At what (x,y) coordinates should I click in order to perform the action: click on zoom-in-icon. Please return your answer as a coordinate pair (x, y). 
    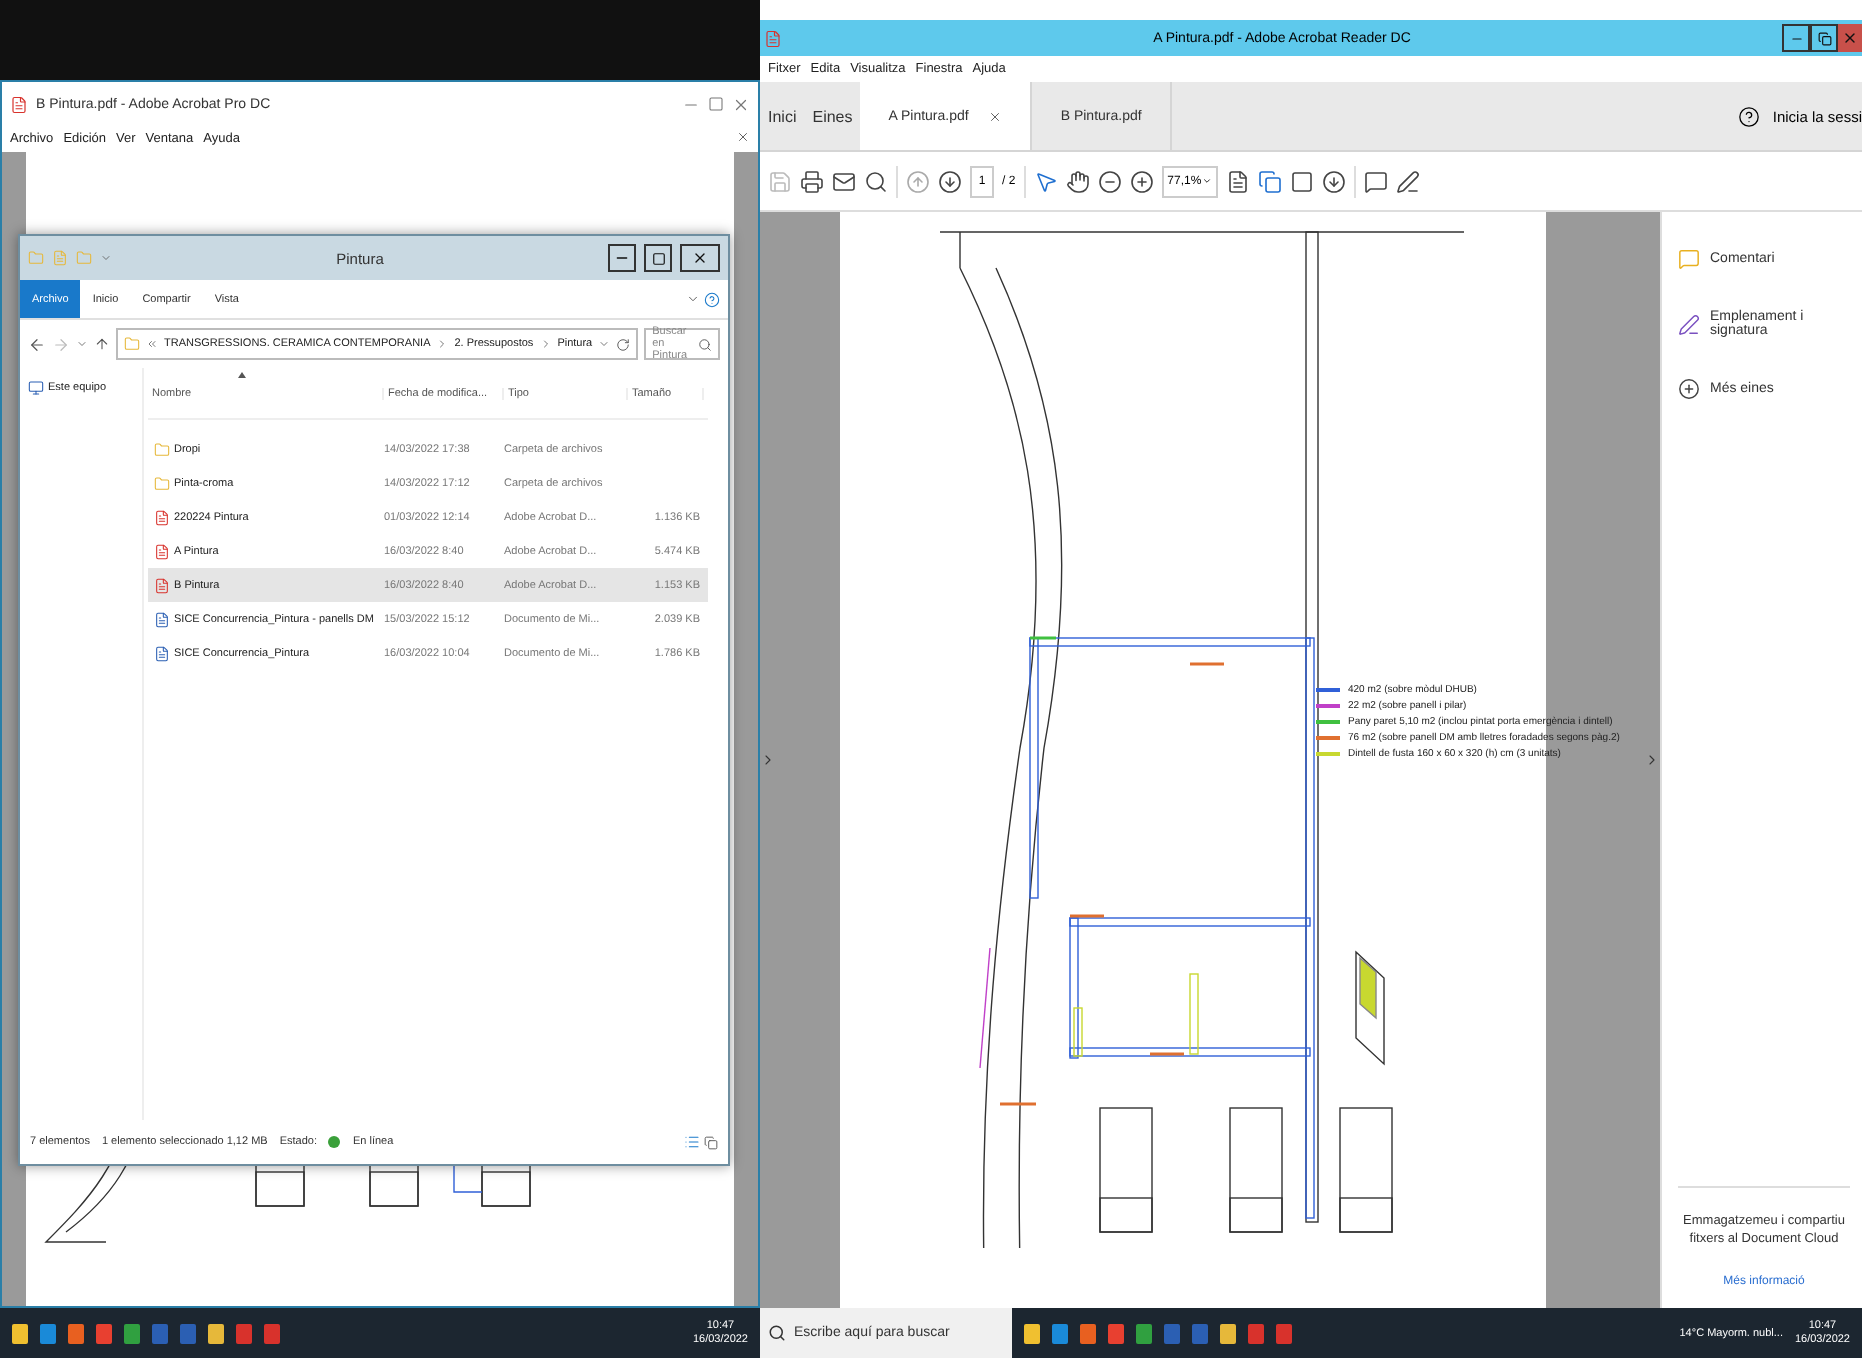
    Looking at the image, I should click on (1141, 181).